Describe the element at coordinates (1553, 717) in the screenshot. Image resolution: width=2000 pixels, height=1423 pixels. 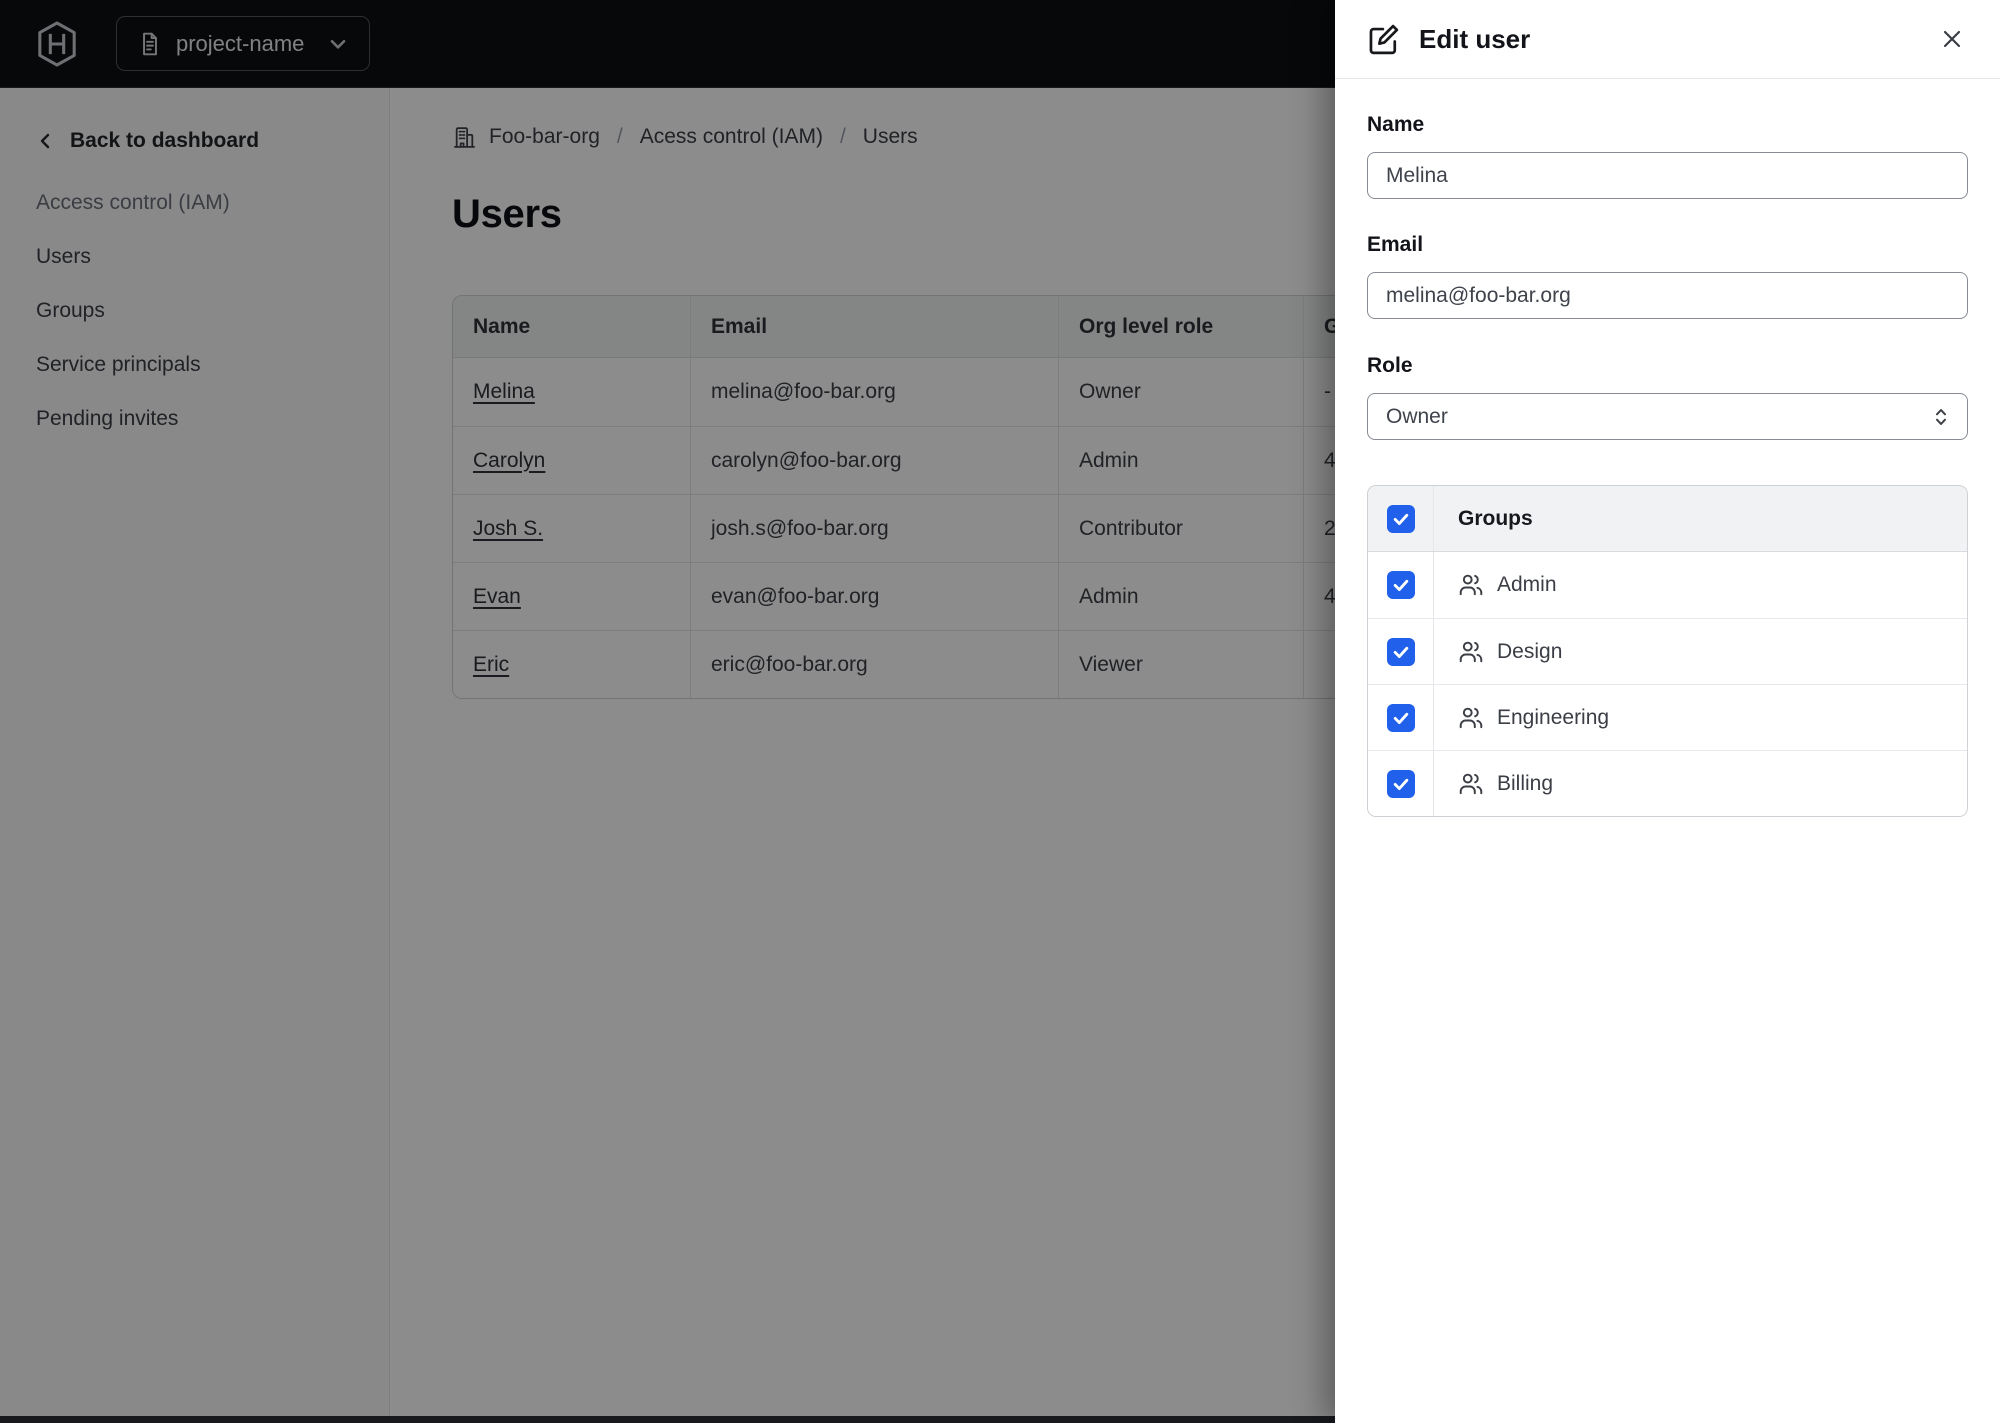
I see `group-label: Engineering` at that location.